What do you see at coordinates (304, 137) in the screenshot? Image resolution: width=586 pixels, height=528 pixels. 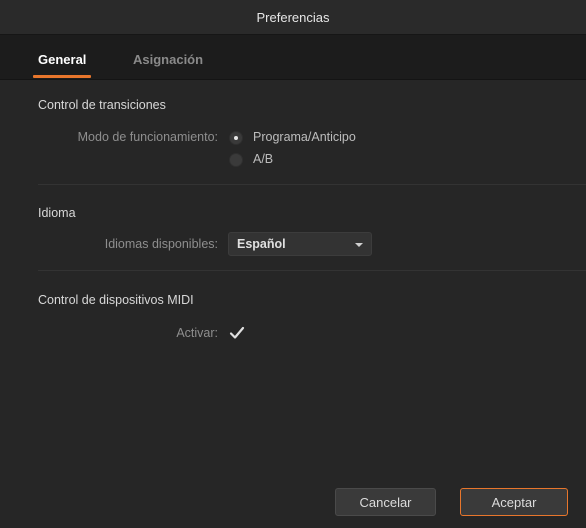 I see `radio-program-preview-label: Programa/Anticipo` at bounding box center [304, 137].